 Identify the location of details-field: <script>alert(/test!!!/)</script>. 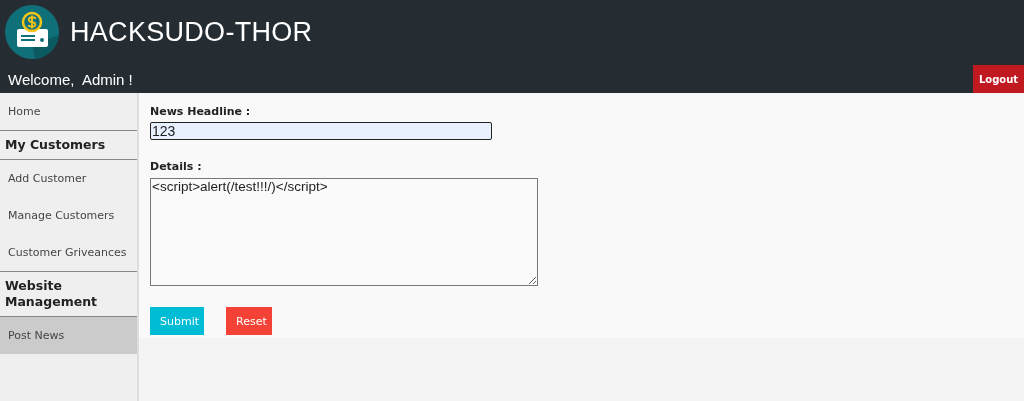
(344, 232).